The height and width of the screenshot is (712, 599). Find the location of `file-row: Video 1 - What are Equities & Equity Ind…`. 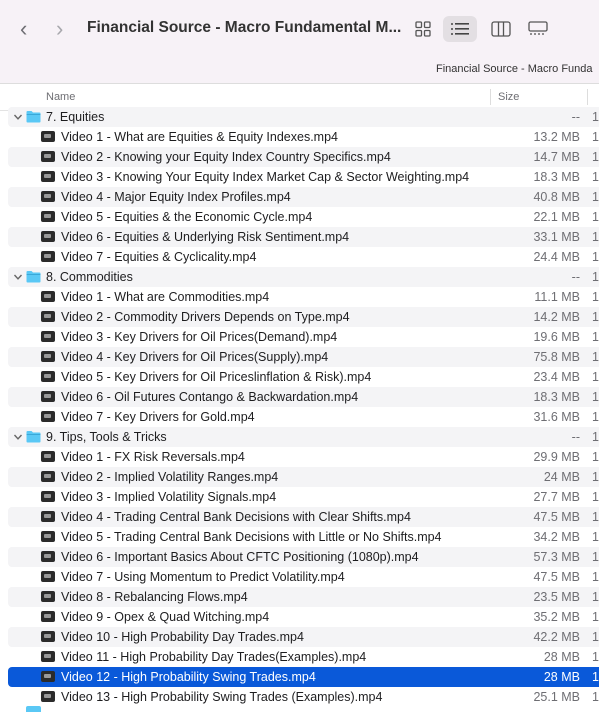

file-row: Video 1 - What are Equities & Equity Ind… is located at coordinates (299, 137).